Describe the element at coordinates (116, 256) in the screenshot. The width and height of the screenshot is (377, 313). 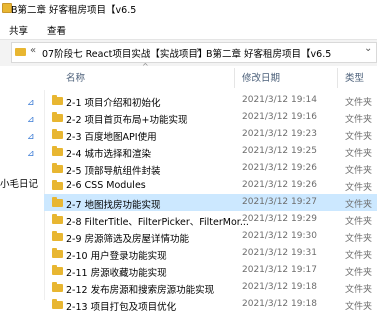
I see `file-name: 2-10 用户登录功能实现` at that location.